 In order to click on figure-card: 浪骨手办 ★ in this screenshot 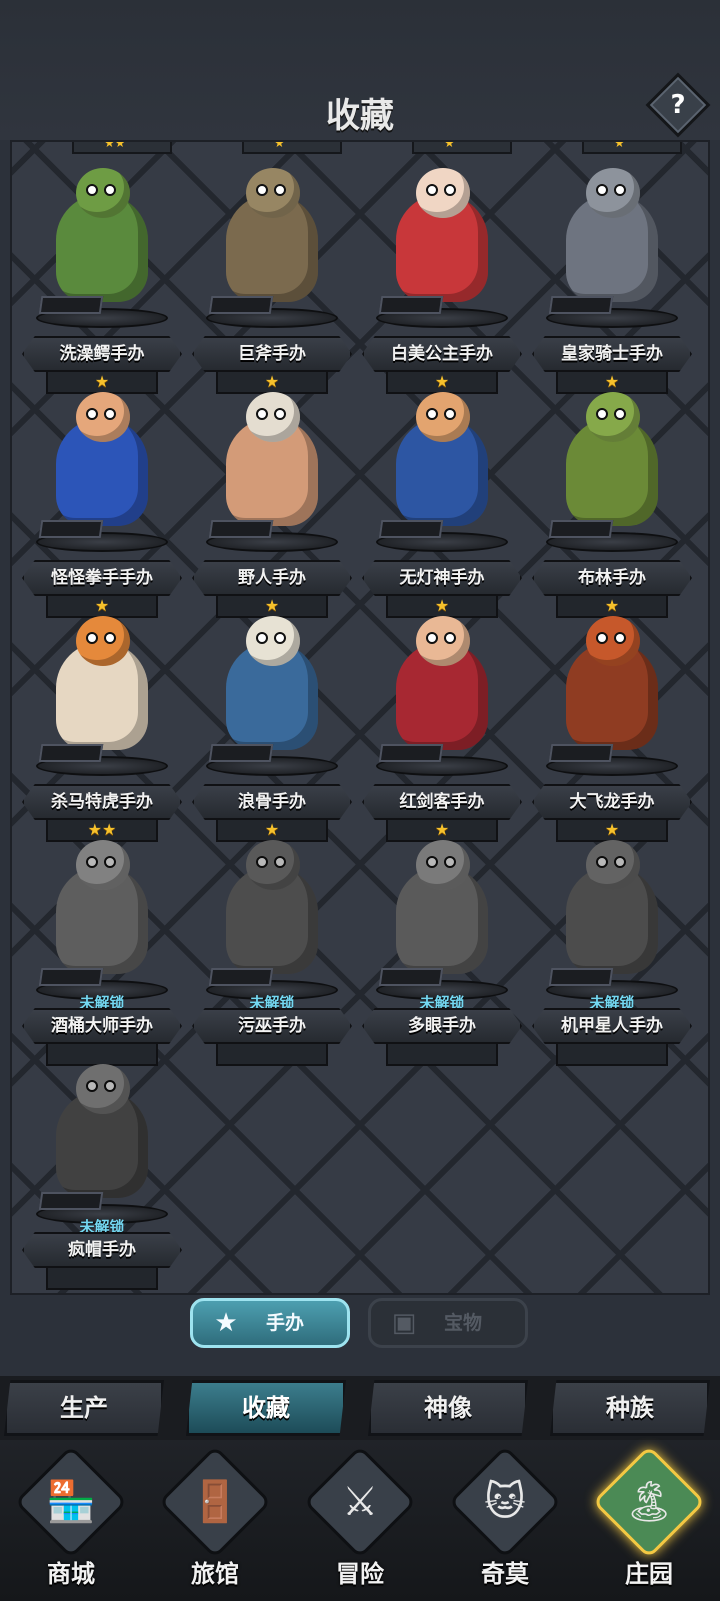, I will do `click(272, 728)`.